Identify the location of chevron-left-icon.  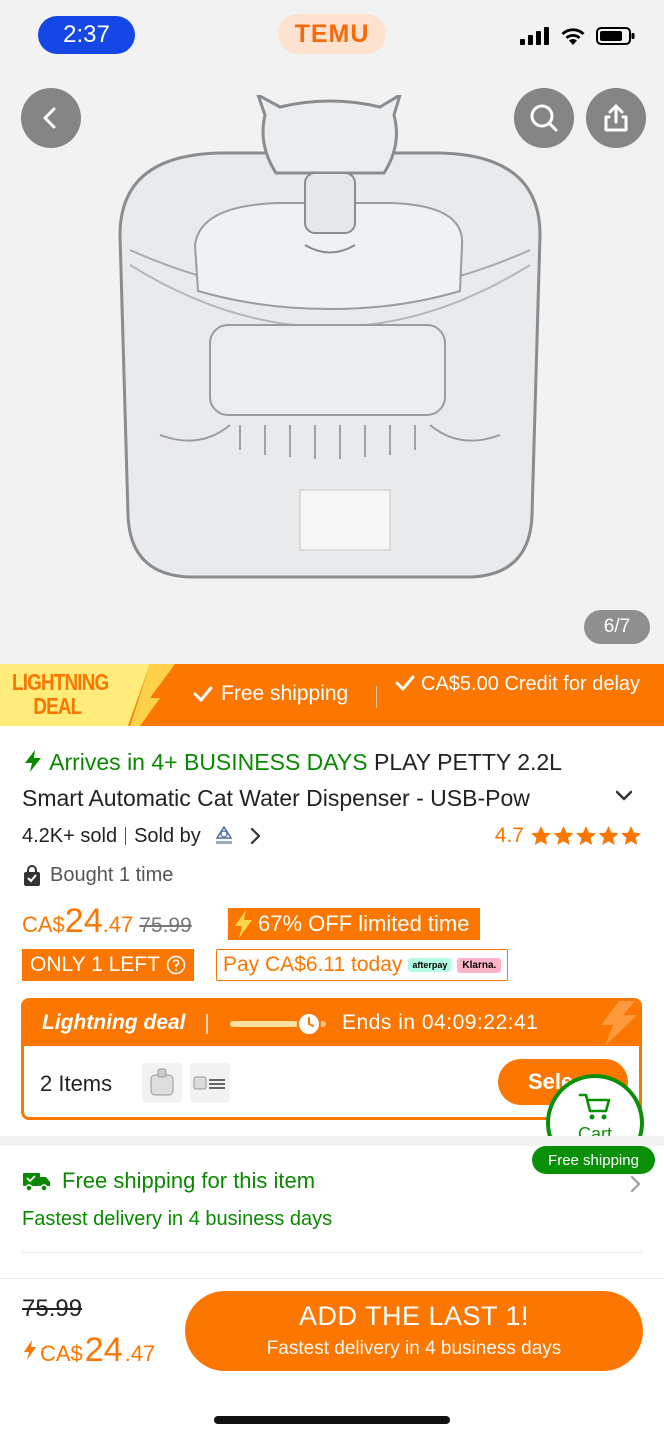
(49, 118).